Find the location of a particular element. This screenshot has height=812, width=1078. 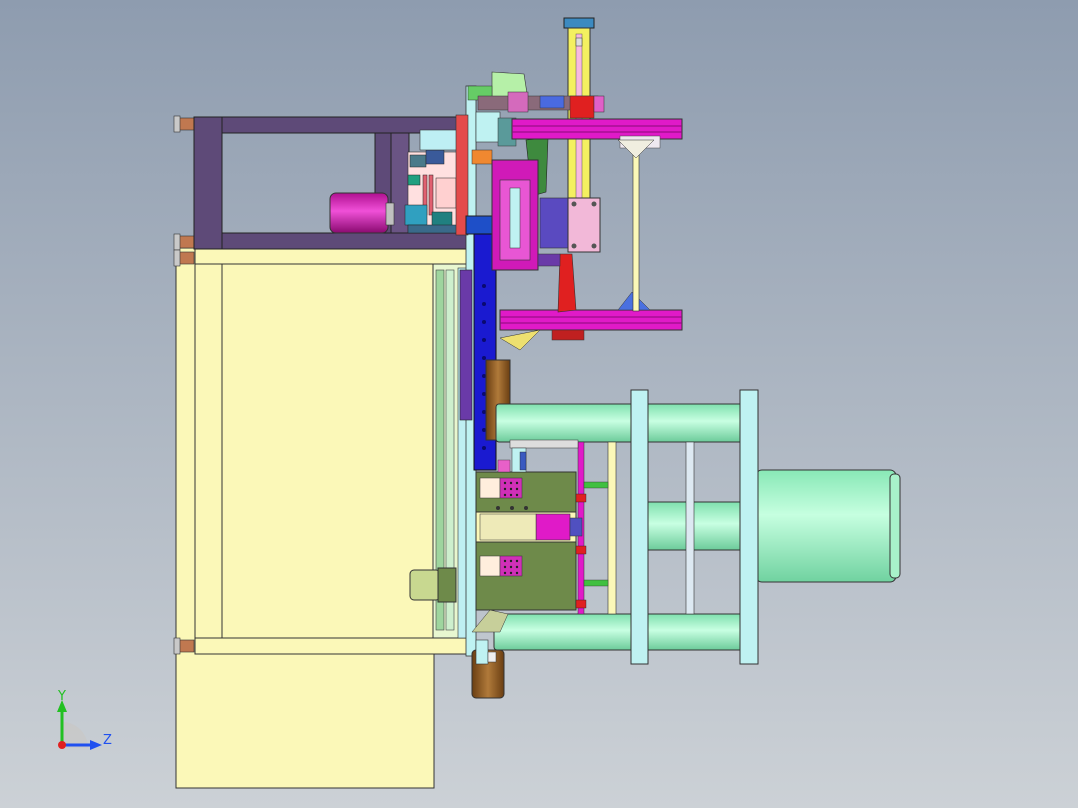

triad-z-label: Z is located at coordinates (107, 740).